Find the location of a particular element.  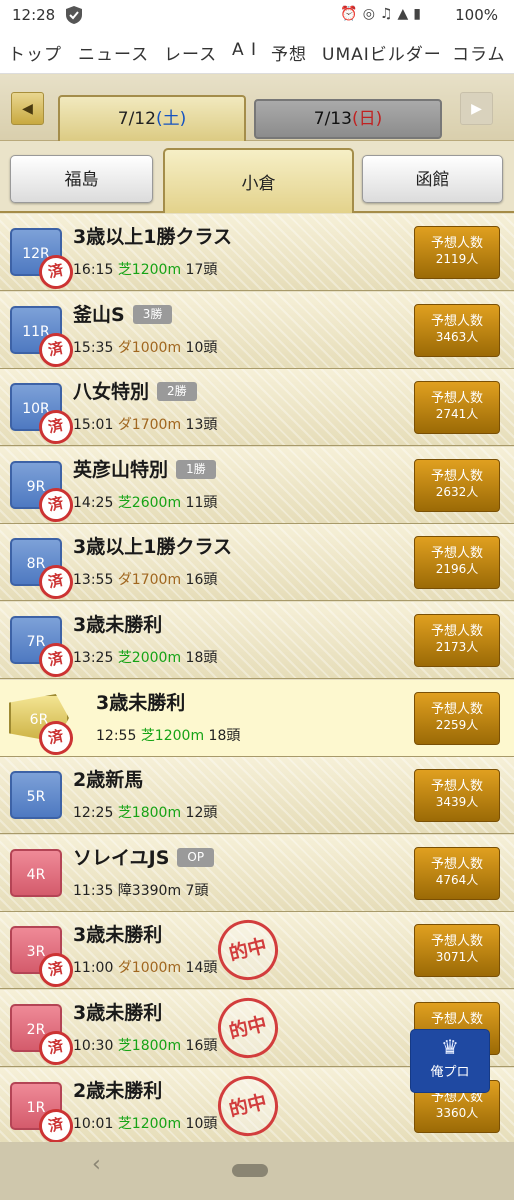

date-tab-active: 7/12(土) is located at coordinates (152, 118).